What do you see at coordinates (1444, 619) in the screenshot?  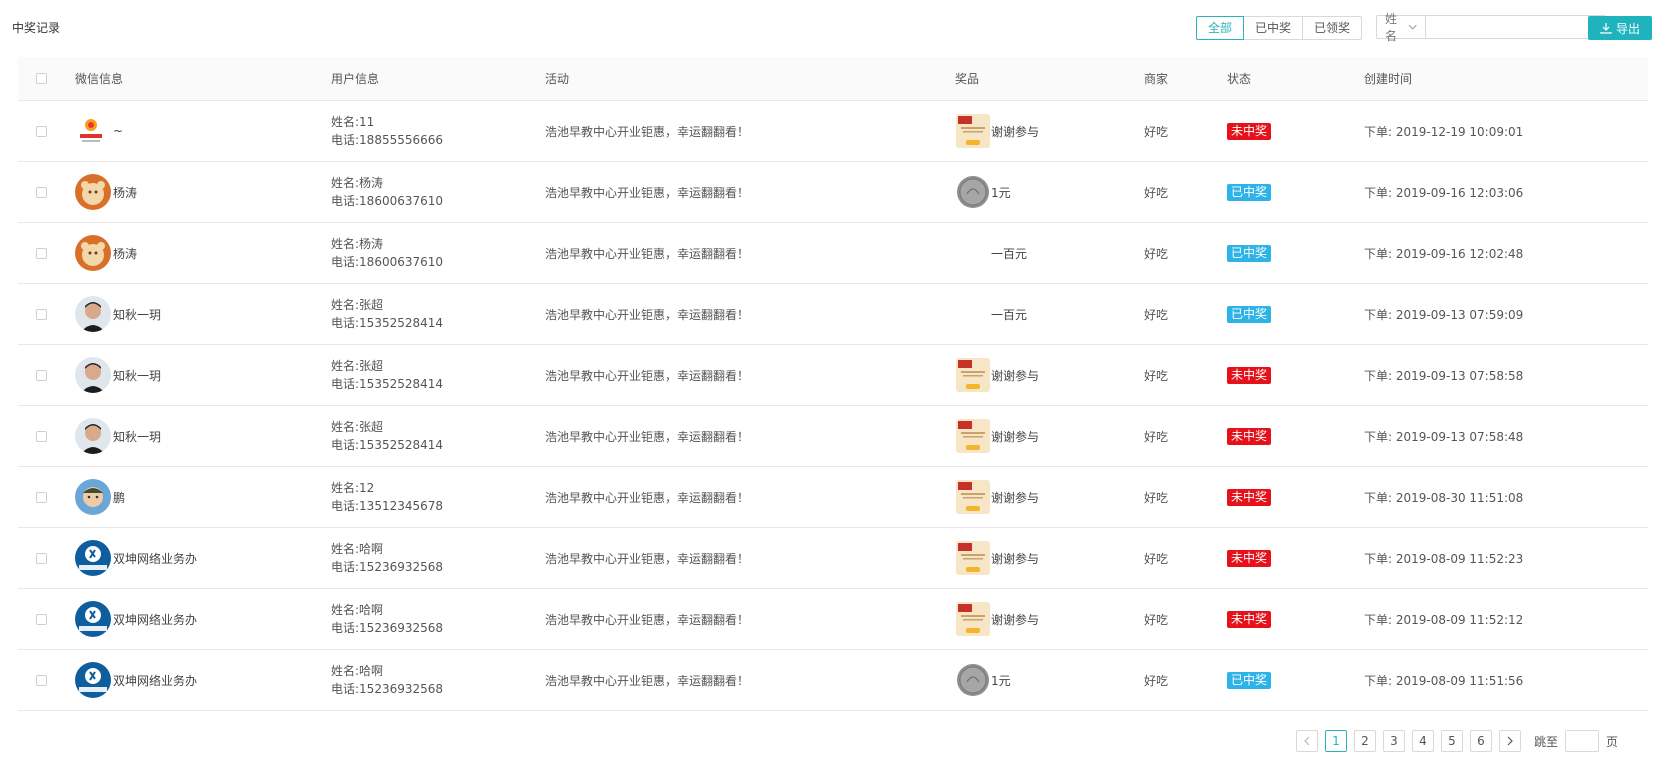 I see `created-time: 下单: 2019-08-09 11:52:12` at bounding box center [1444, 619].